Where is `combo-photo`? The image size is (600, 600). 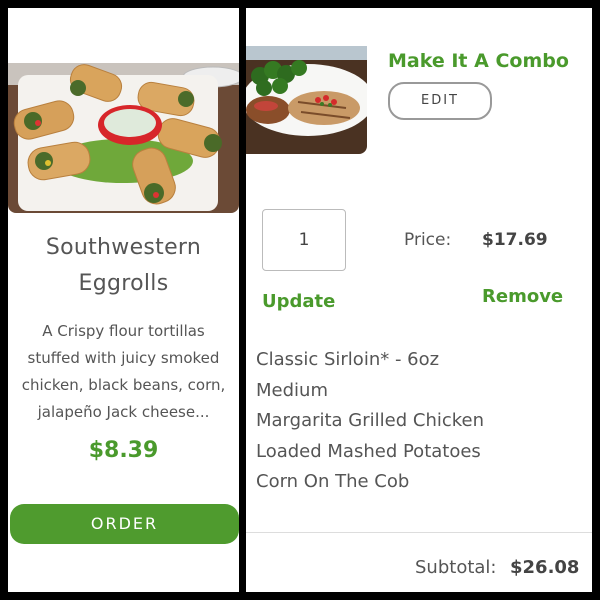
combo-photo is located at coordinates (306, 100).